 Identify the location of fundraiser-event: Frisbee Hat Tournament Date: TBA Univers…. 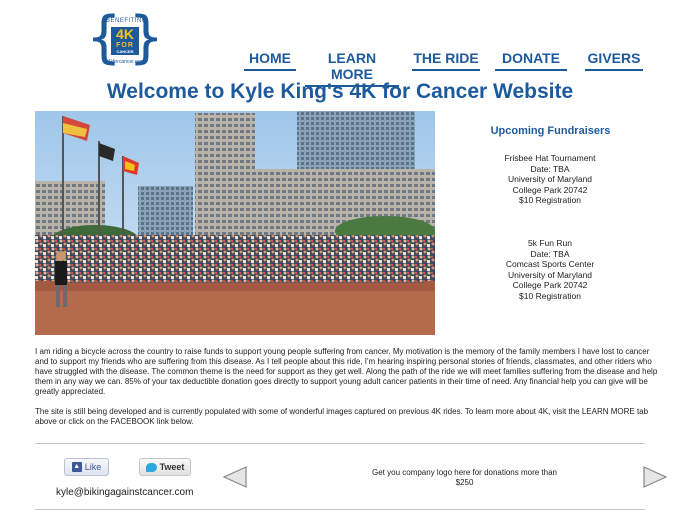
(550, 179).